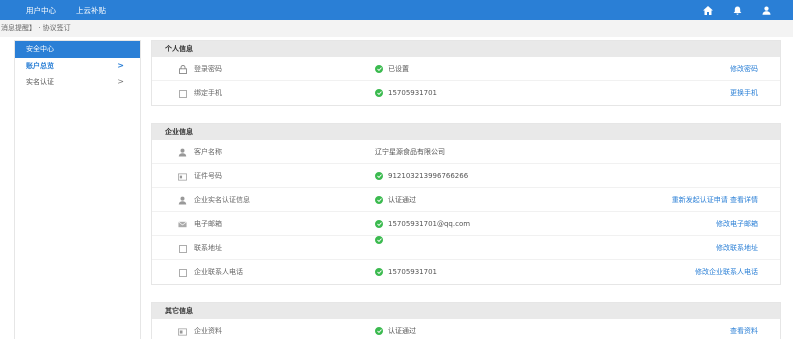  I want to click on sidebar-title: 安全中心, so click(77, 49).